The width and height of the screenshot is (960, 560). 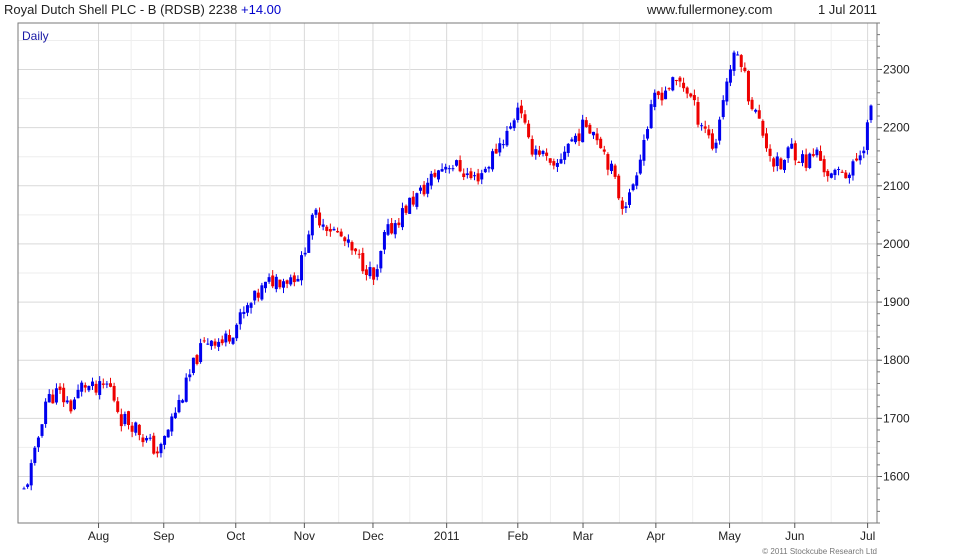 I want to click on x-tick-label: Sep, so click(x=164, y=536).